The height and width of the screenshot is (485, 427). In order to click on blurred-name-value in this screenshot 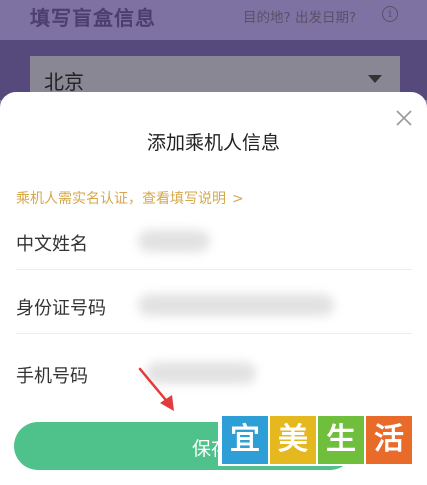, I will do `click(174, 241)`.